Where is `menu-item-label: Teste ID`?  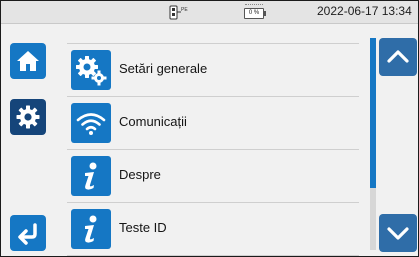
menu-item-label: Teste ID is located at coordinates (143, 227).